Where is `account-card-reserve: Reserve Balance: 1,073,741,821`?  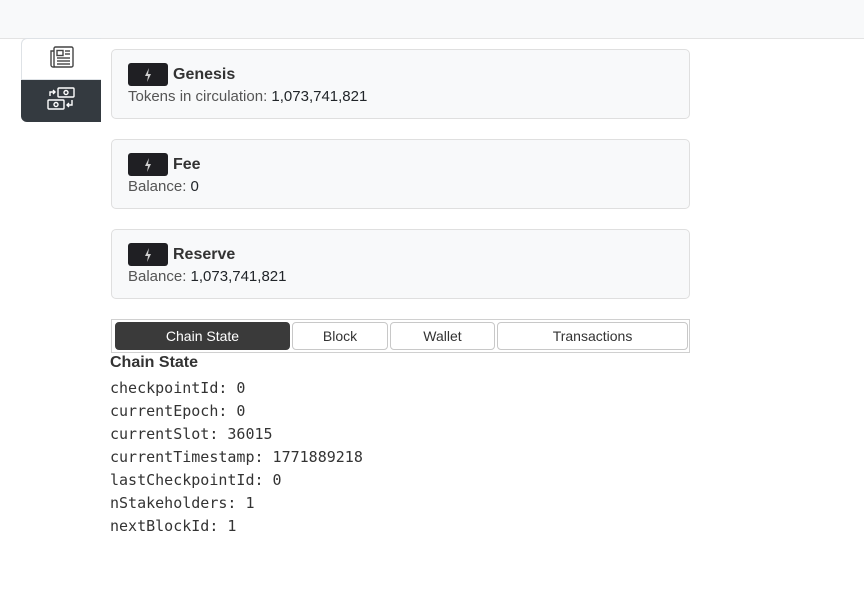
account-card-reserve: Reserve Balance: 1,073,741,821 is located at coordinates (400, 264).